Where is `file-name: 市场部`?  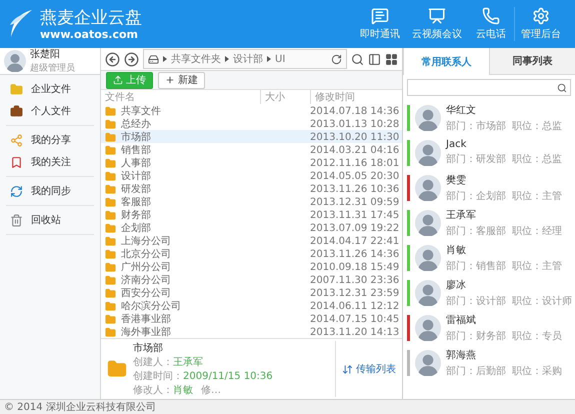
file-name: 市场部 is located at coordinates (207, 137).